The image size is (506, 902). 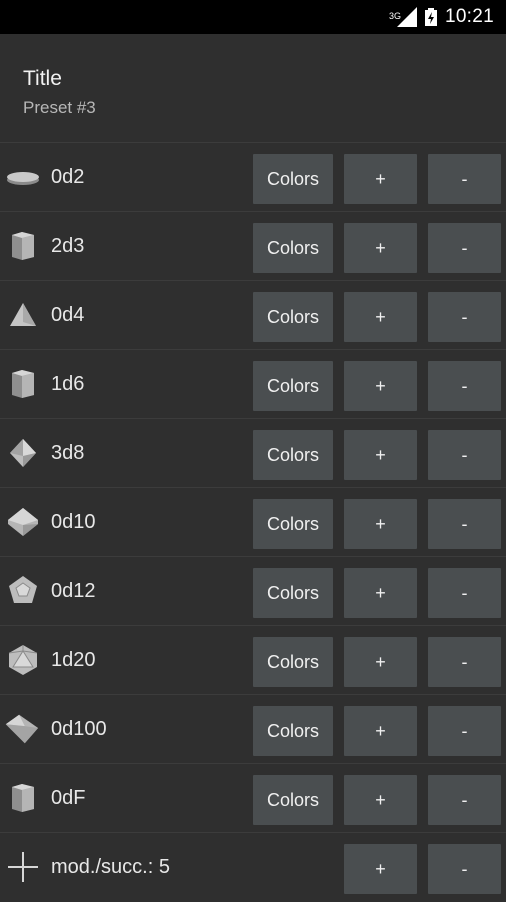 I want to click on dice-label: 0d100, so click(x=79, y=729).